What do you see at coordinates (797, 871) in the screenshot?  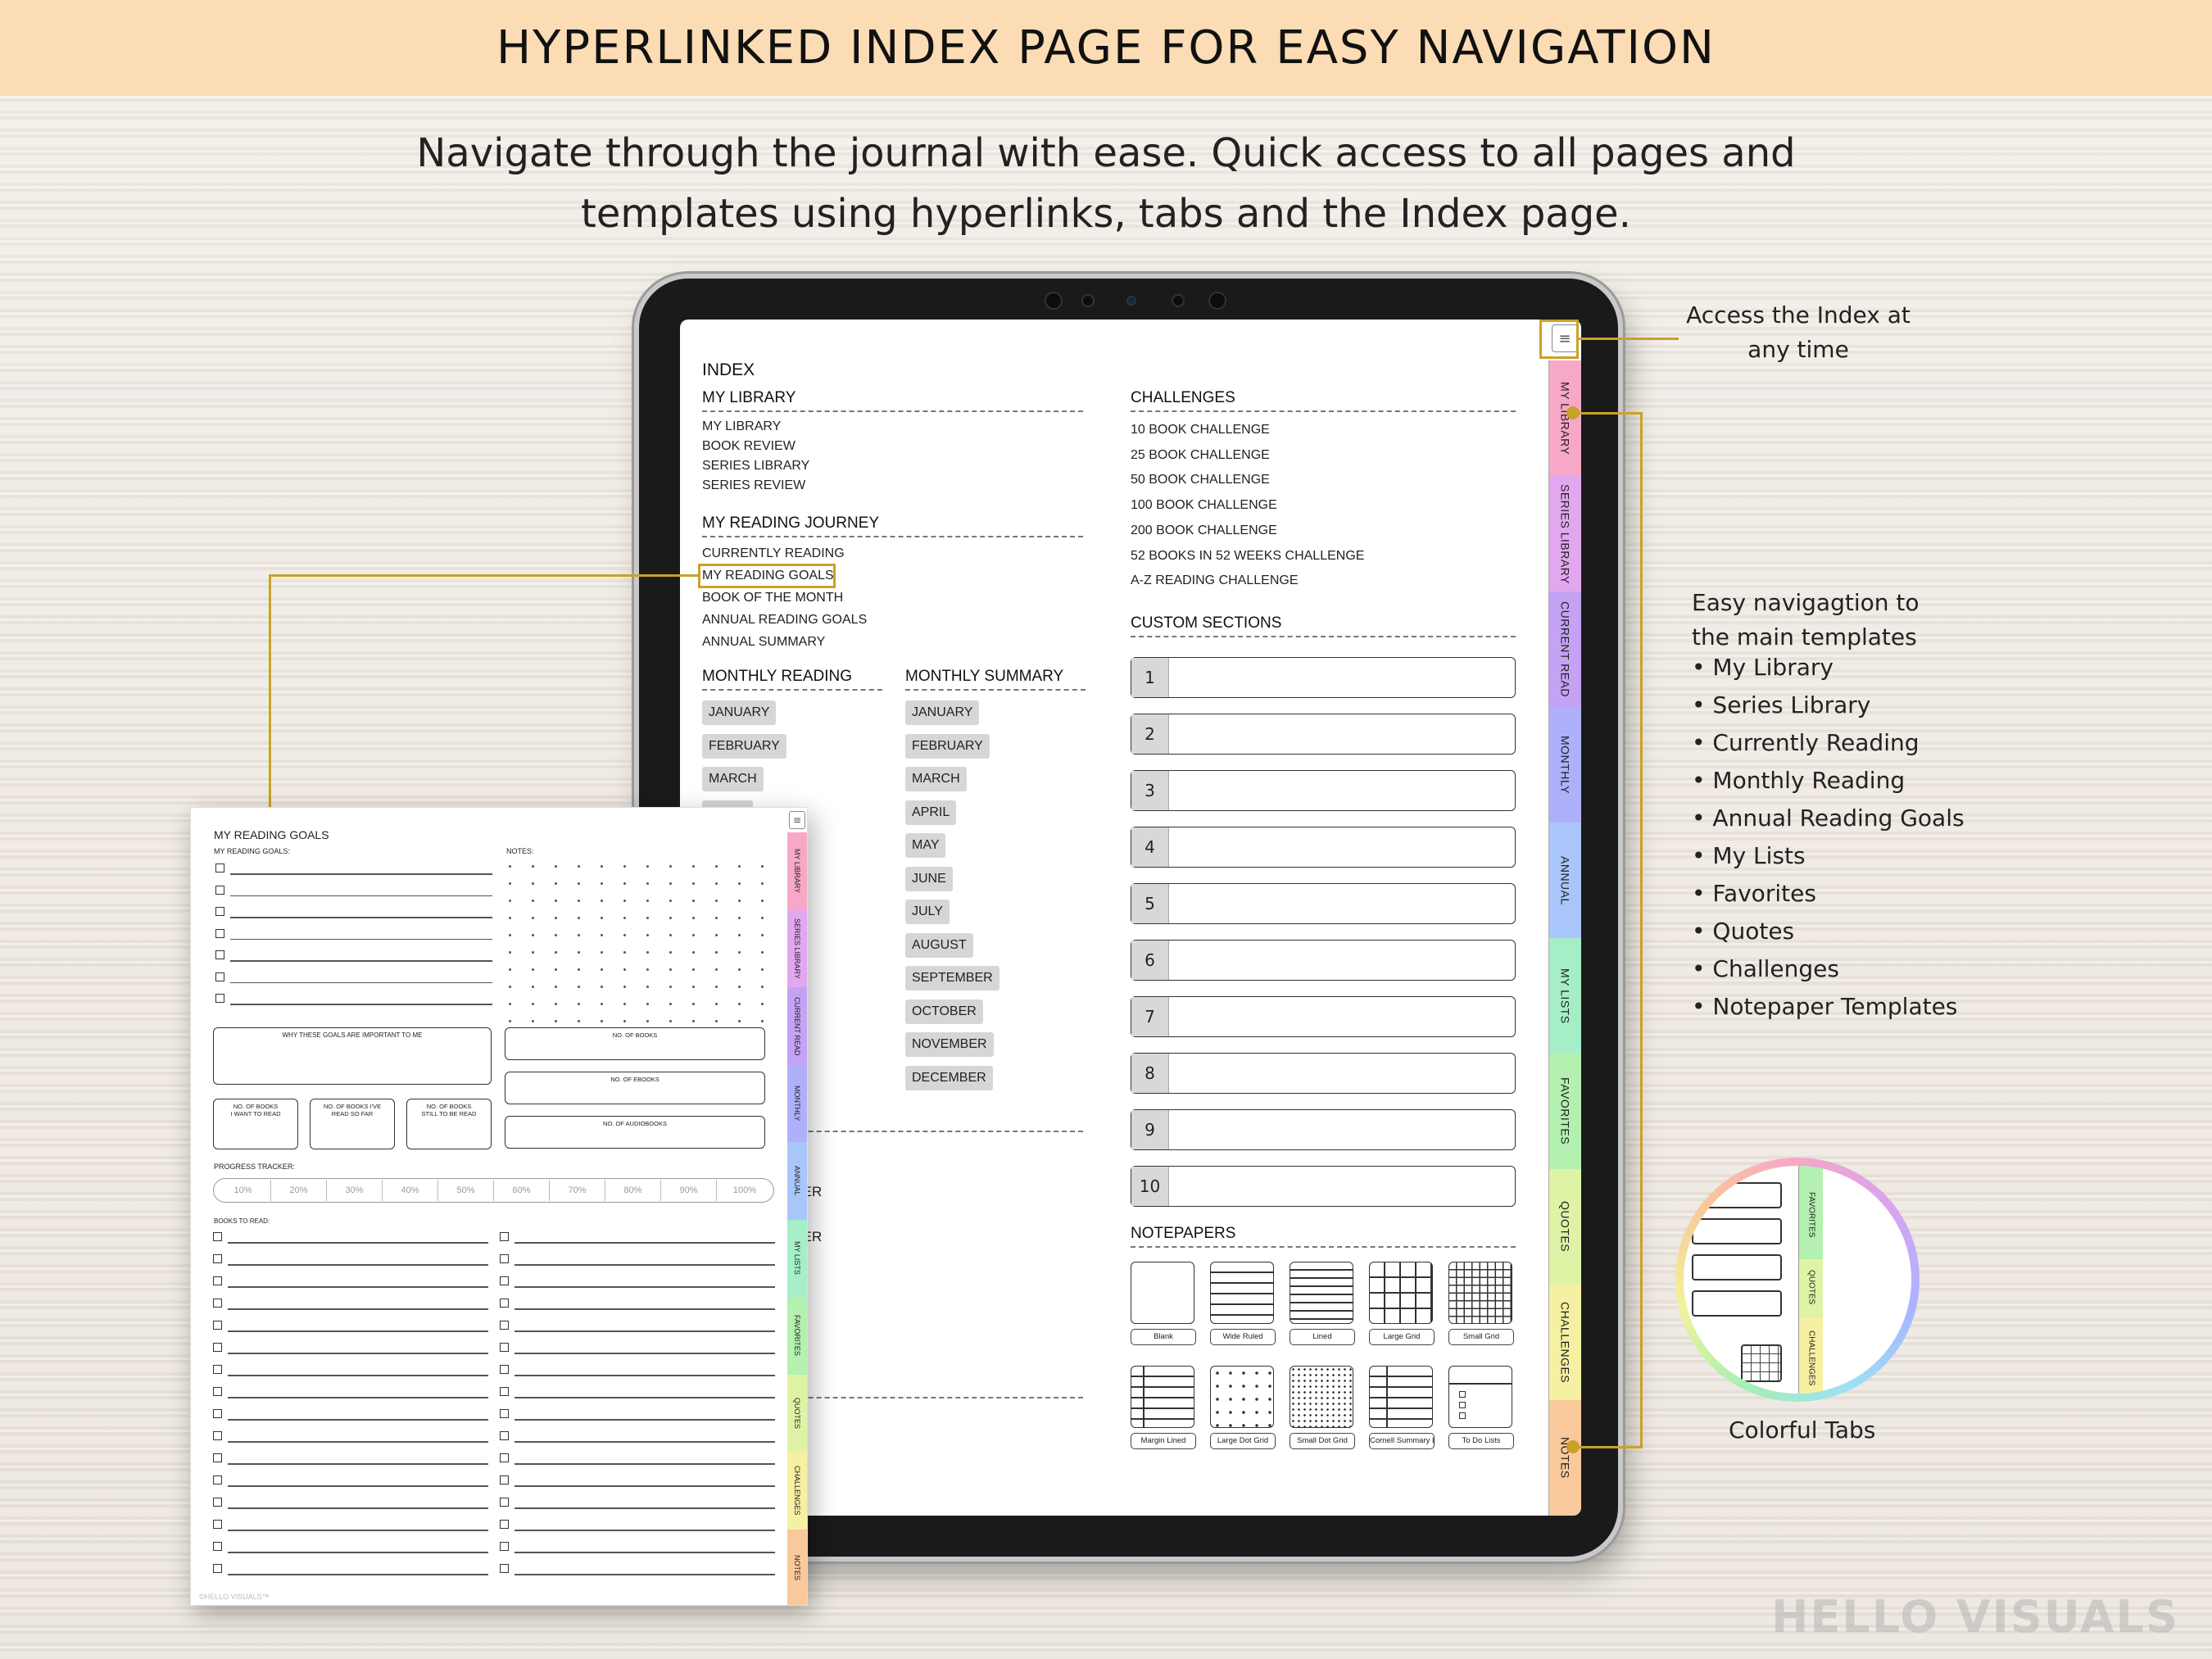 I see `page-tab: MY LIBRARY` at bounding box center [797, 871].